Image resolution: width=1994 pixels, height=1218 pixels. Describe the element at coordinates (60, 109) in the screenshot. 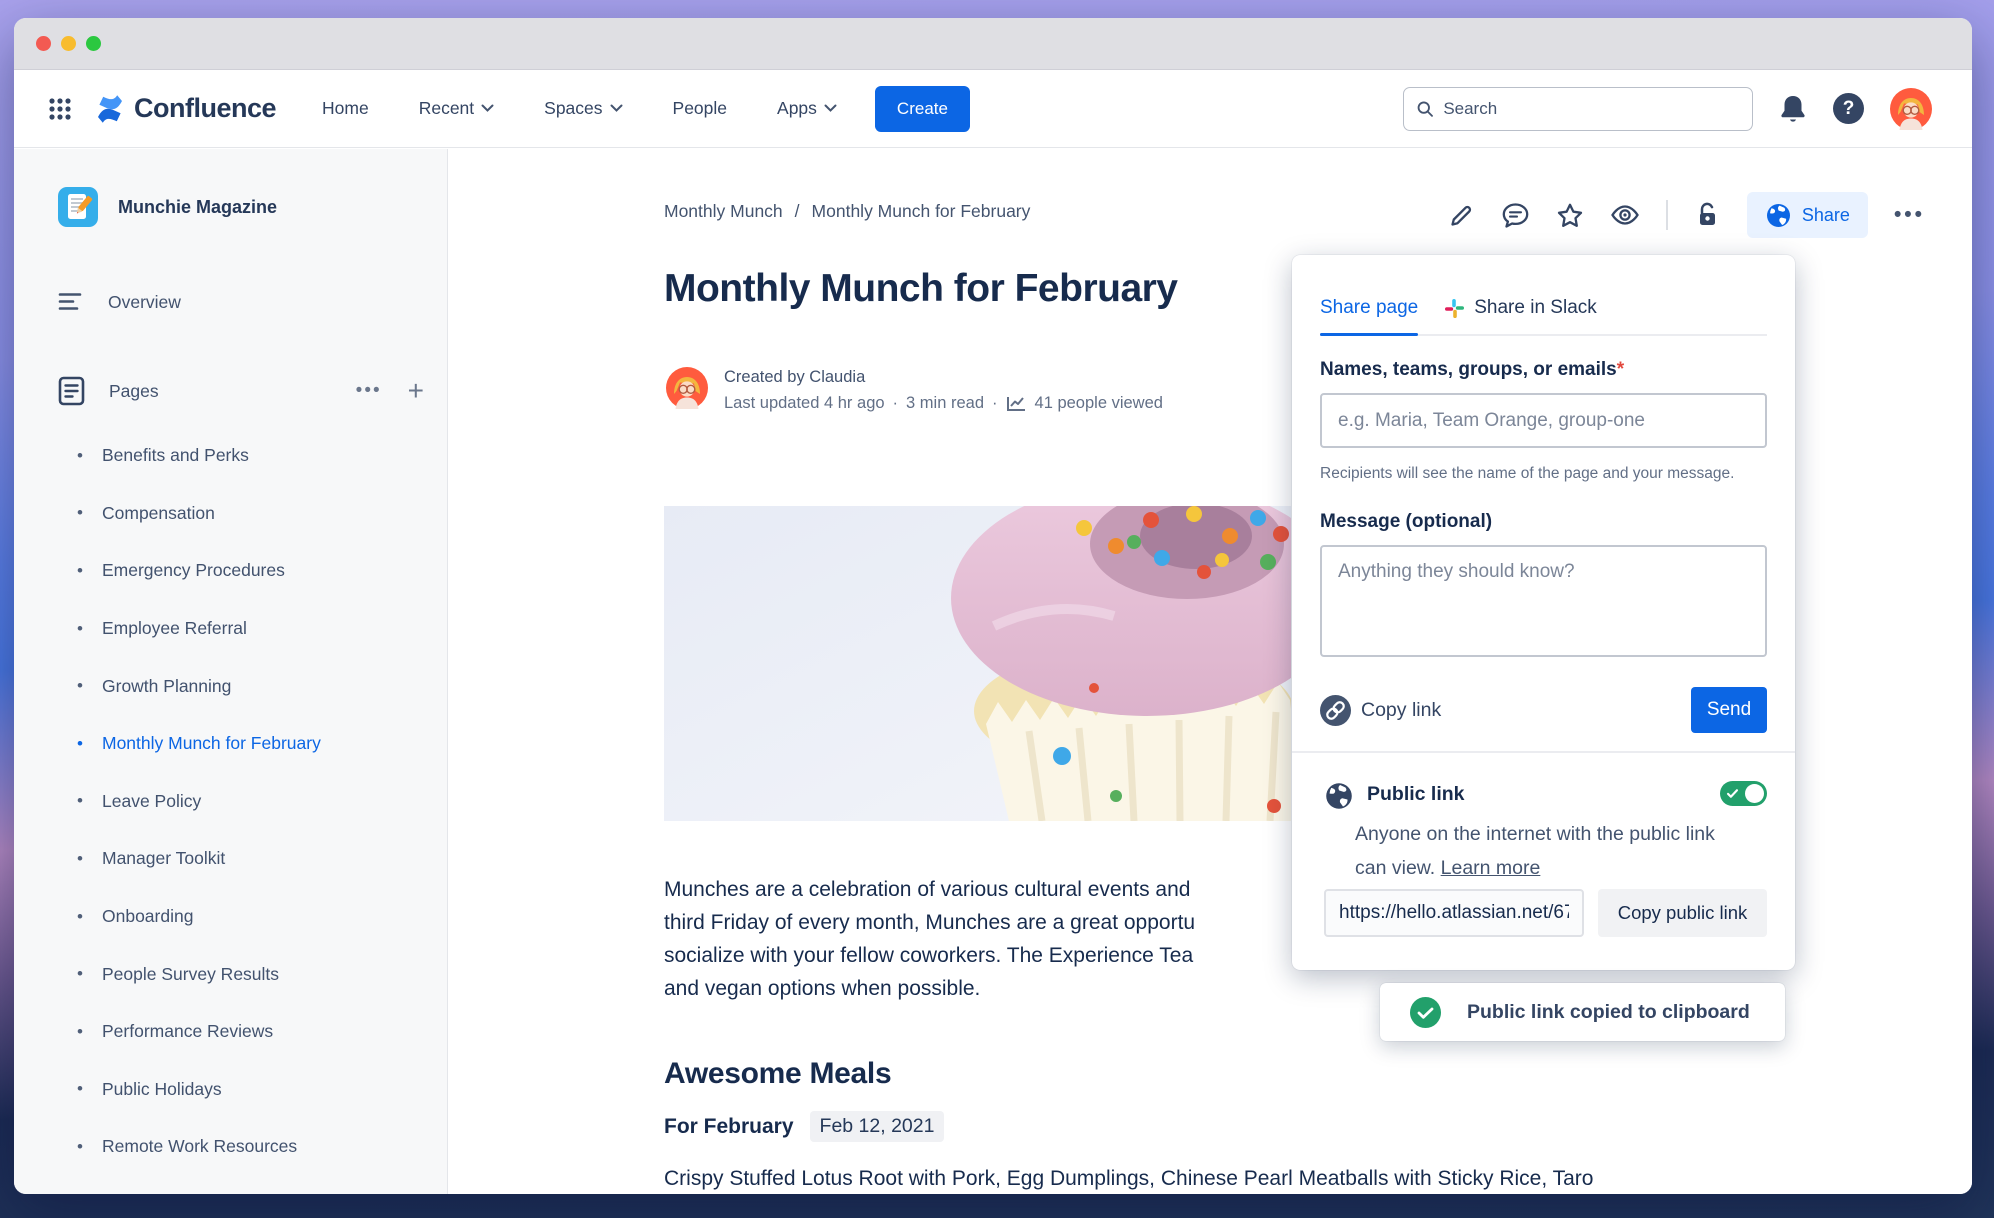

I see `app-switcher-icon` at that location.